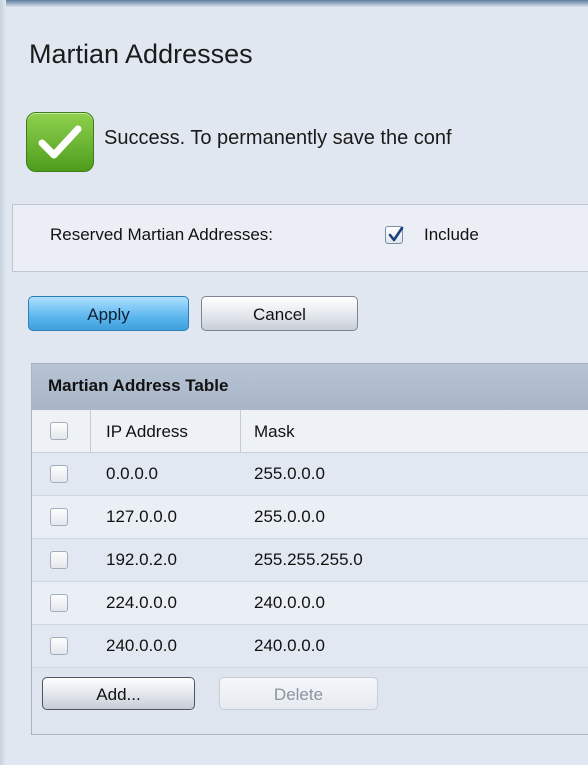  I want to click on window-top-edge, so click(294, 3).